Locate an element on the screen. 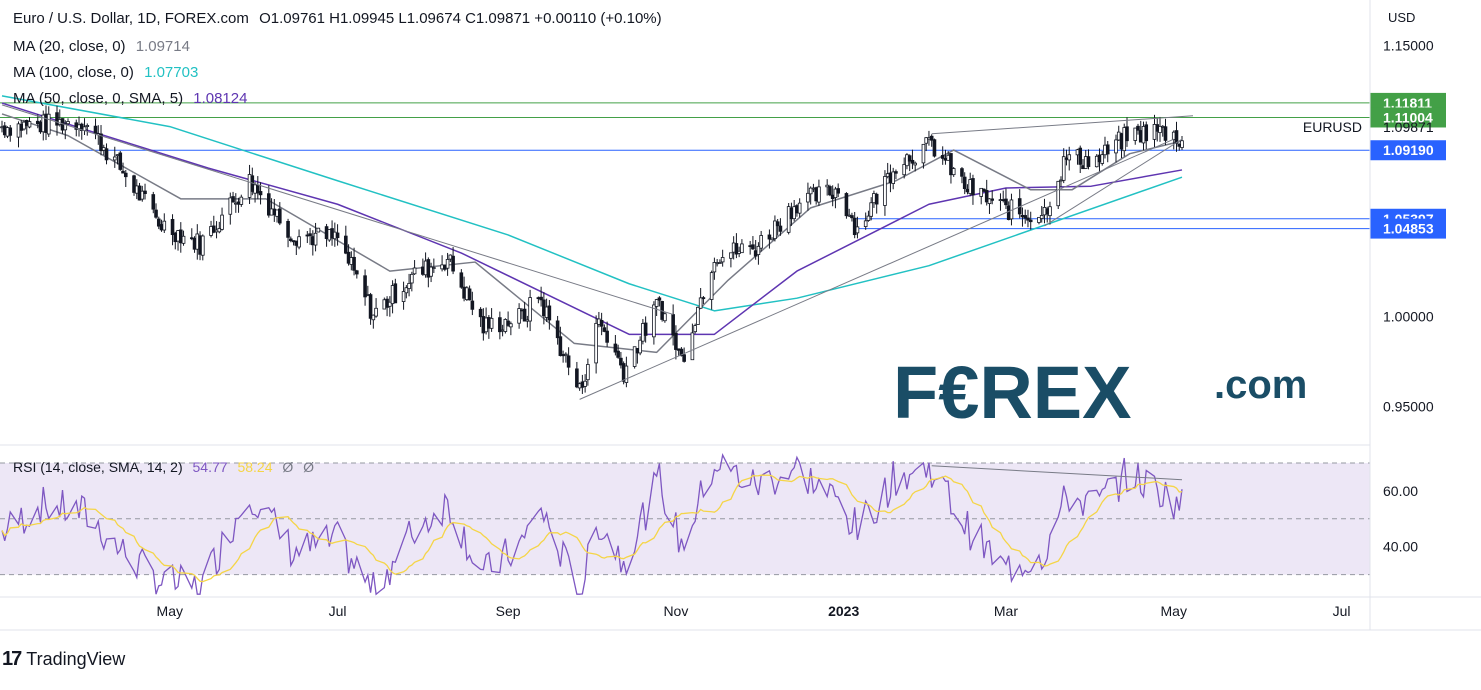 The height and width of the screenshot is (690, 1481). price-tick: 0.95000 is located at coordinates (1408, 407).